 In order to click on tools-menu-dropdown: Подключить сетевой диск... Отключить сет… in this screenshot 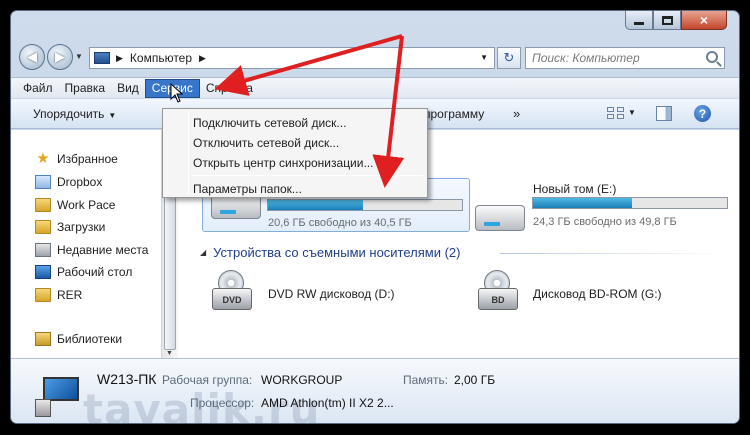, I will do `click(295, 153)`.